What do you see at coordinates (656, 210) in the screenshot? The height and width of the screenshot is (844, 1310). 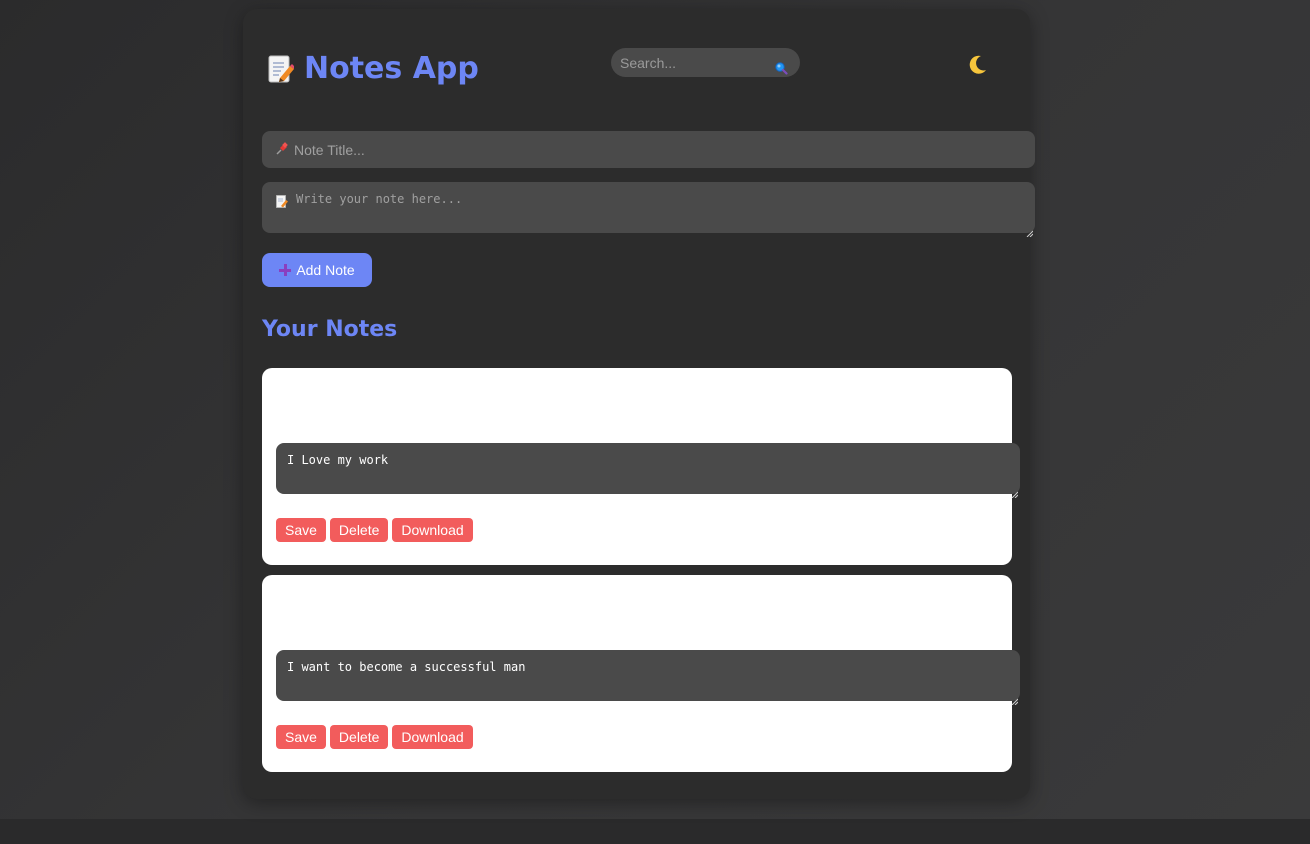 I see `note-content-textarea` at bounding box center [656, 210].